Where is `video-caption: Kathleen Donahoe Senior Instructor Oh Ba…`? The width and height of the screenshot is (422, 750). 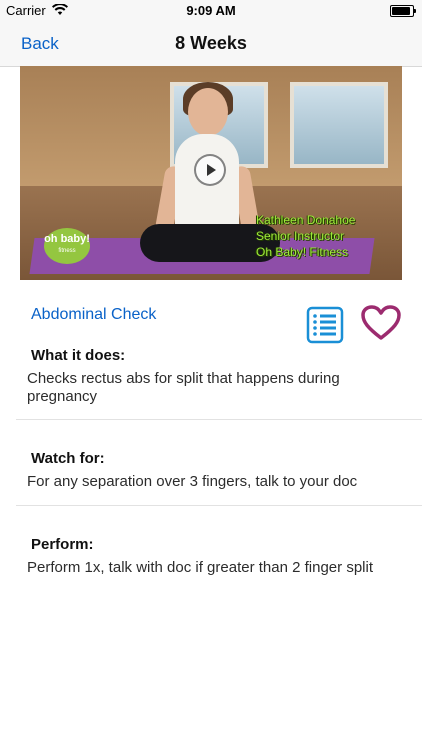 video-caption: Kathleen Donahoe Senior Instructor Oh Ba… is located at coordinates (329, 236).